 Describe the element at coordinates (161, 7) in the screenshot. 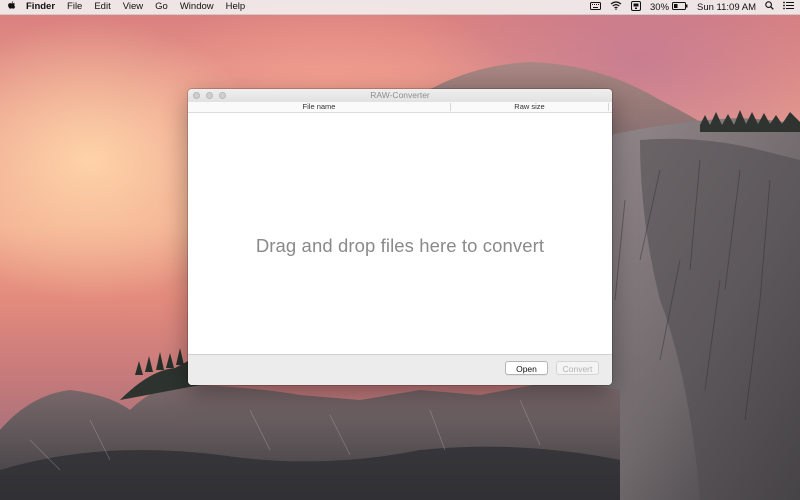

I see `menu-go: Go` at that location.